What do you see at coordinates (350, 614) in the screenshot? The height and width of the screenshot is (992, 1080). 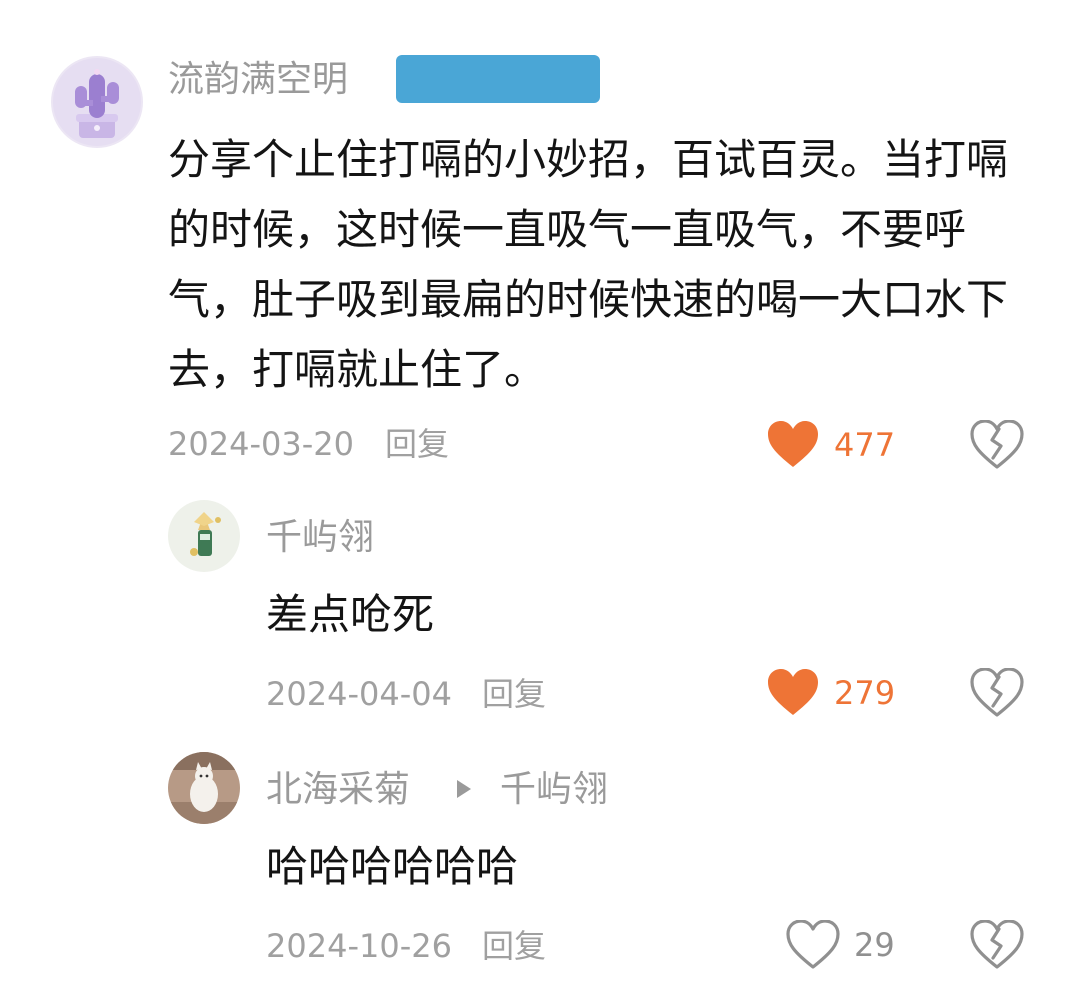 I see `comment-text: 差点呛死` at bounding box center [350, 614].